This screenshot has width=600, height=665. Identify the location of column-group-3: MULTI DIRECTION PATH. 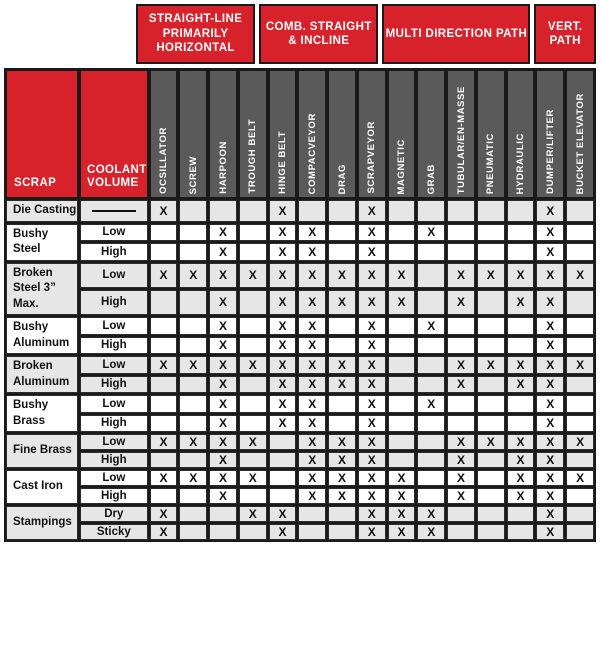
(456, 34).